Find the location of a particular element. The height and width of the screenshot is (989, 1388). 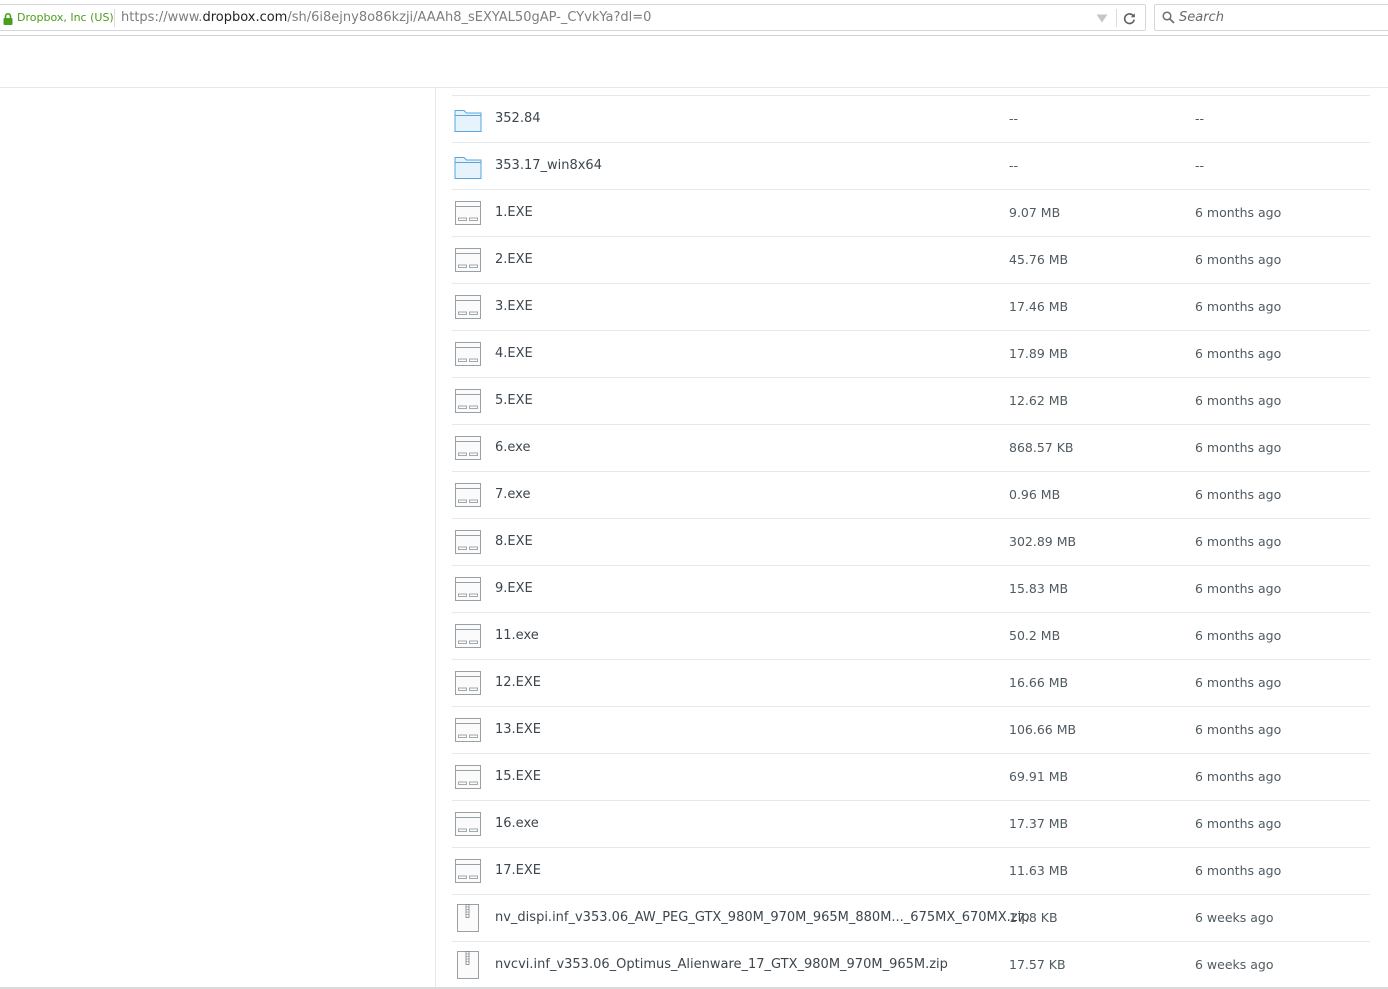

file-row: 9.EXE 15.83 MB 6 months ago is located at coordinates (911, 589).